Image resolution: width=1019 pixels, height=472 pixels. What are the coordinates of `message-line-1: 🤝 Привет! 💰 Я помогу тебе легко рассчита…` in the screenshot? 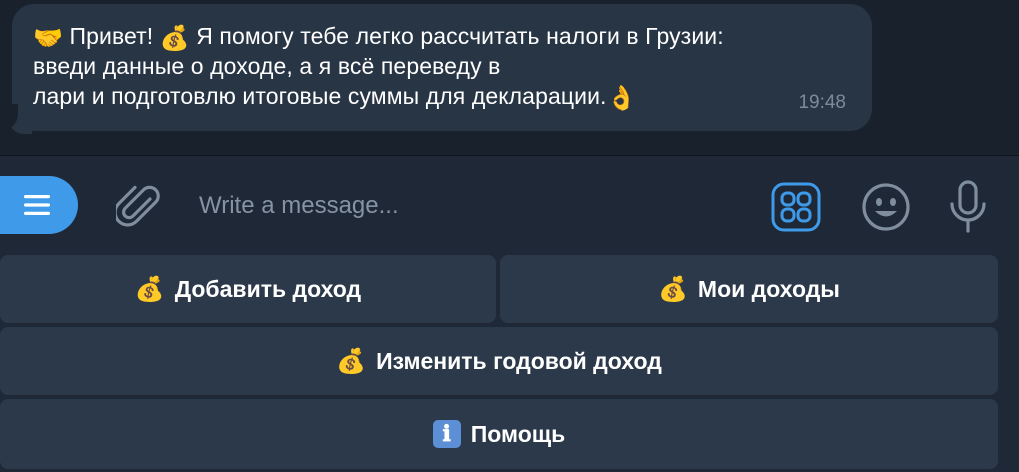 It's located at (442, 36).